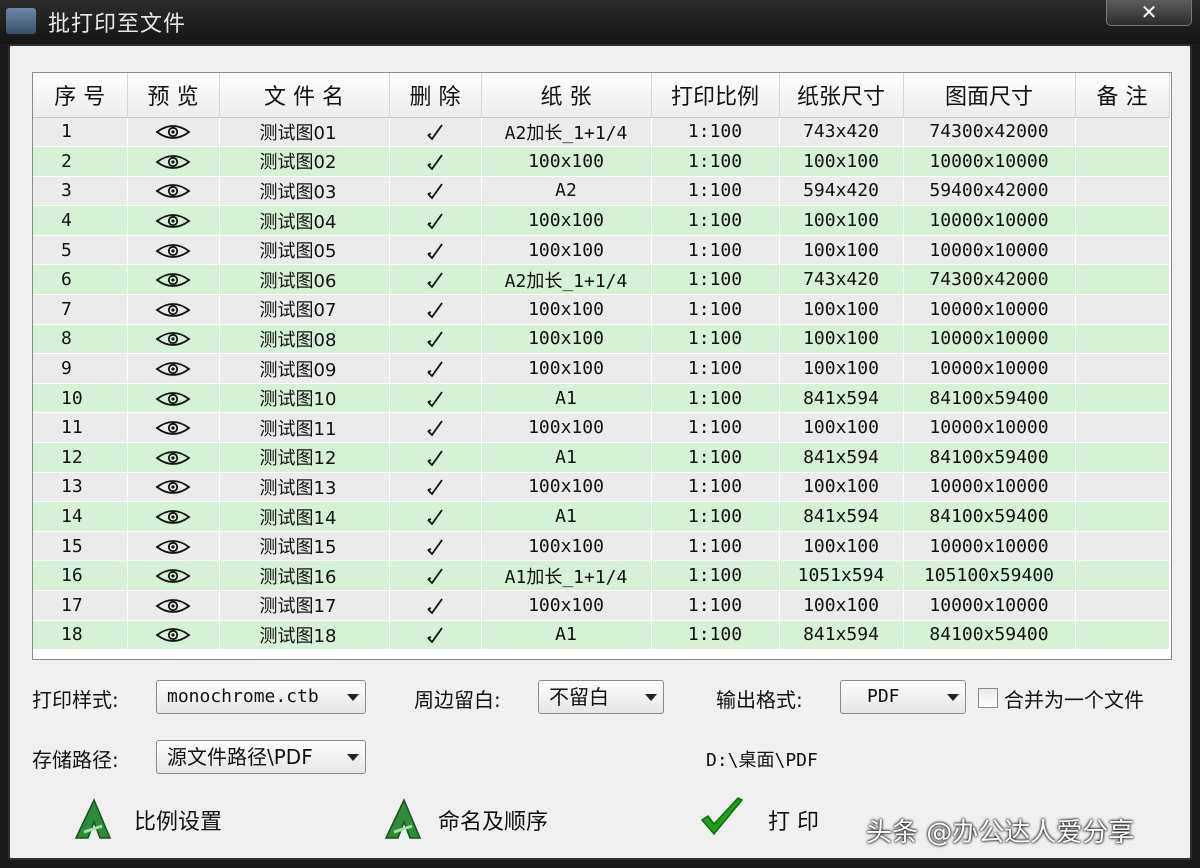 This screenshot has height=868, width=1200. I want to click on table-row: 10 测试图10 A1 1:100 841x594 84100x59400, so click(601, 398).